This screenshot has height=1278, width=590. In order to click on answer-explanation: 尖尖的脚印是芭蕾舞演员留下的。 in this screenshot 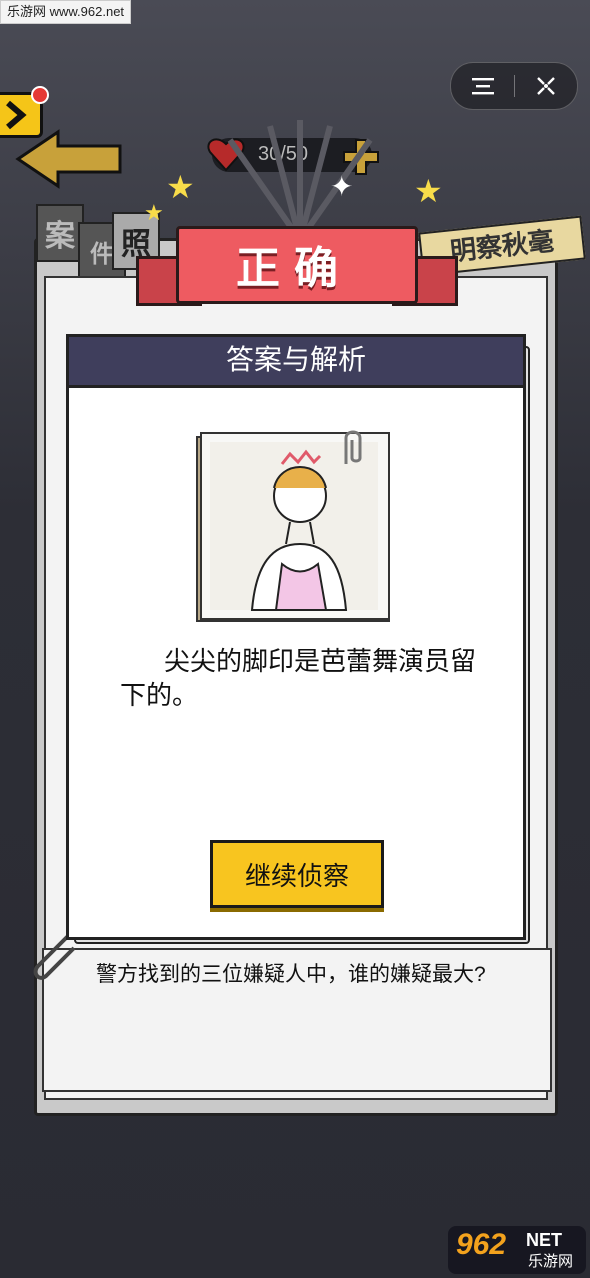, I will do `click(300, 678)`.